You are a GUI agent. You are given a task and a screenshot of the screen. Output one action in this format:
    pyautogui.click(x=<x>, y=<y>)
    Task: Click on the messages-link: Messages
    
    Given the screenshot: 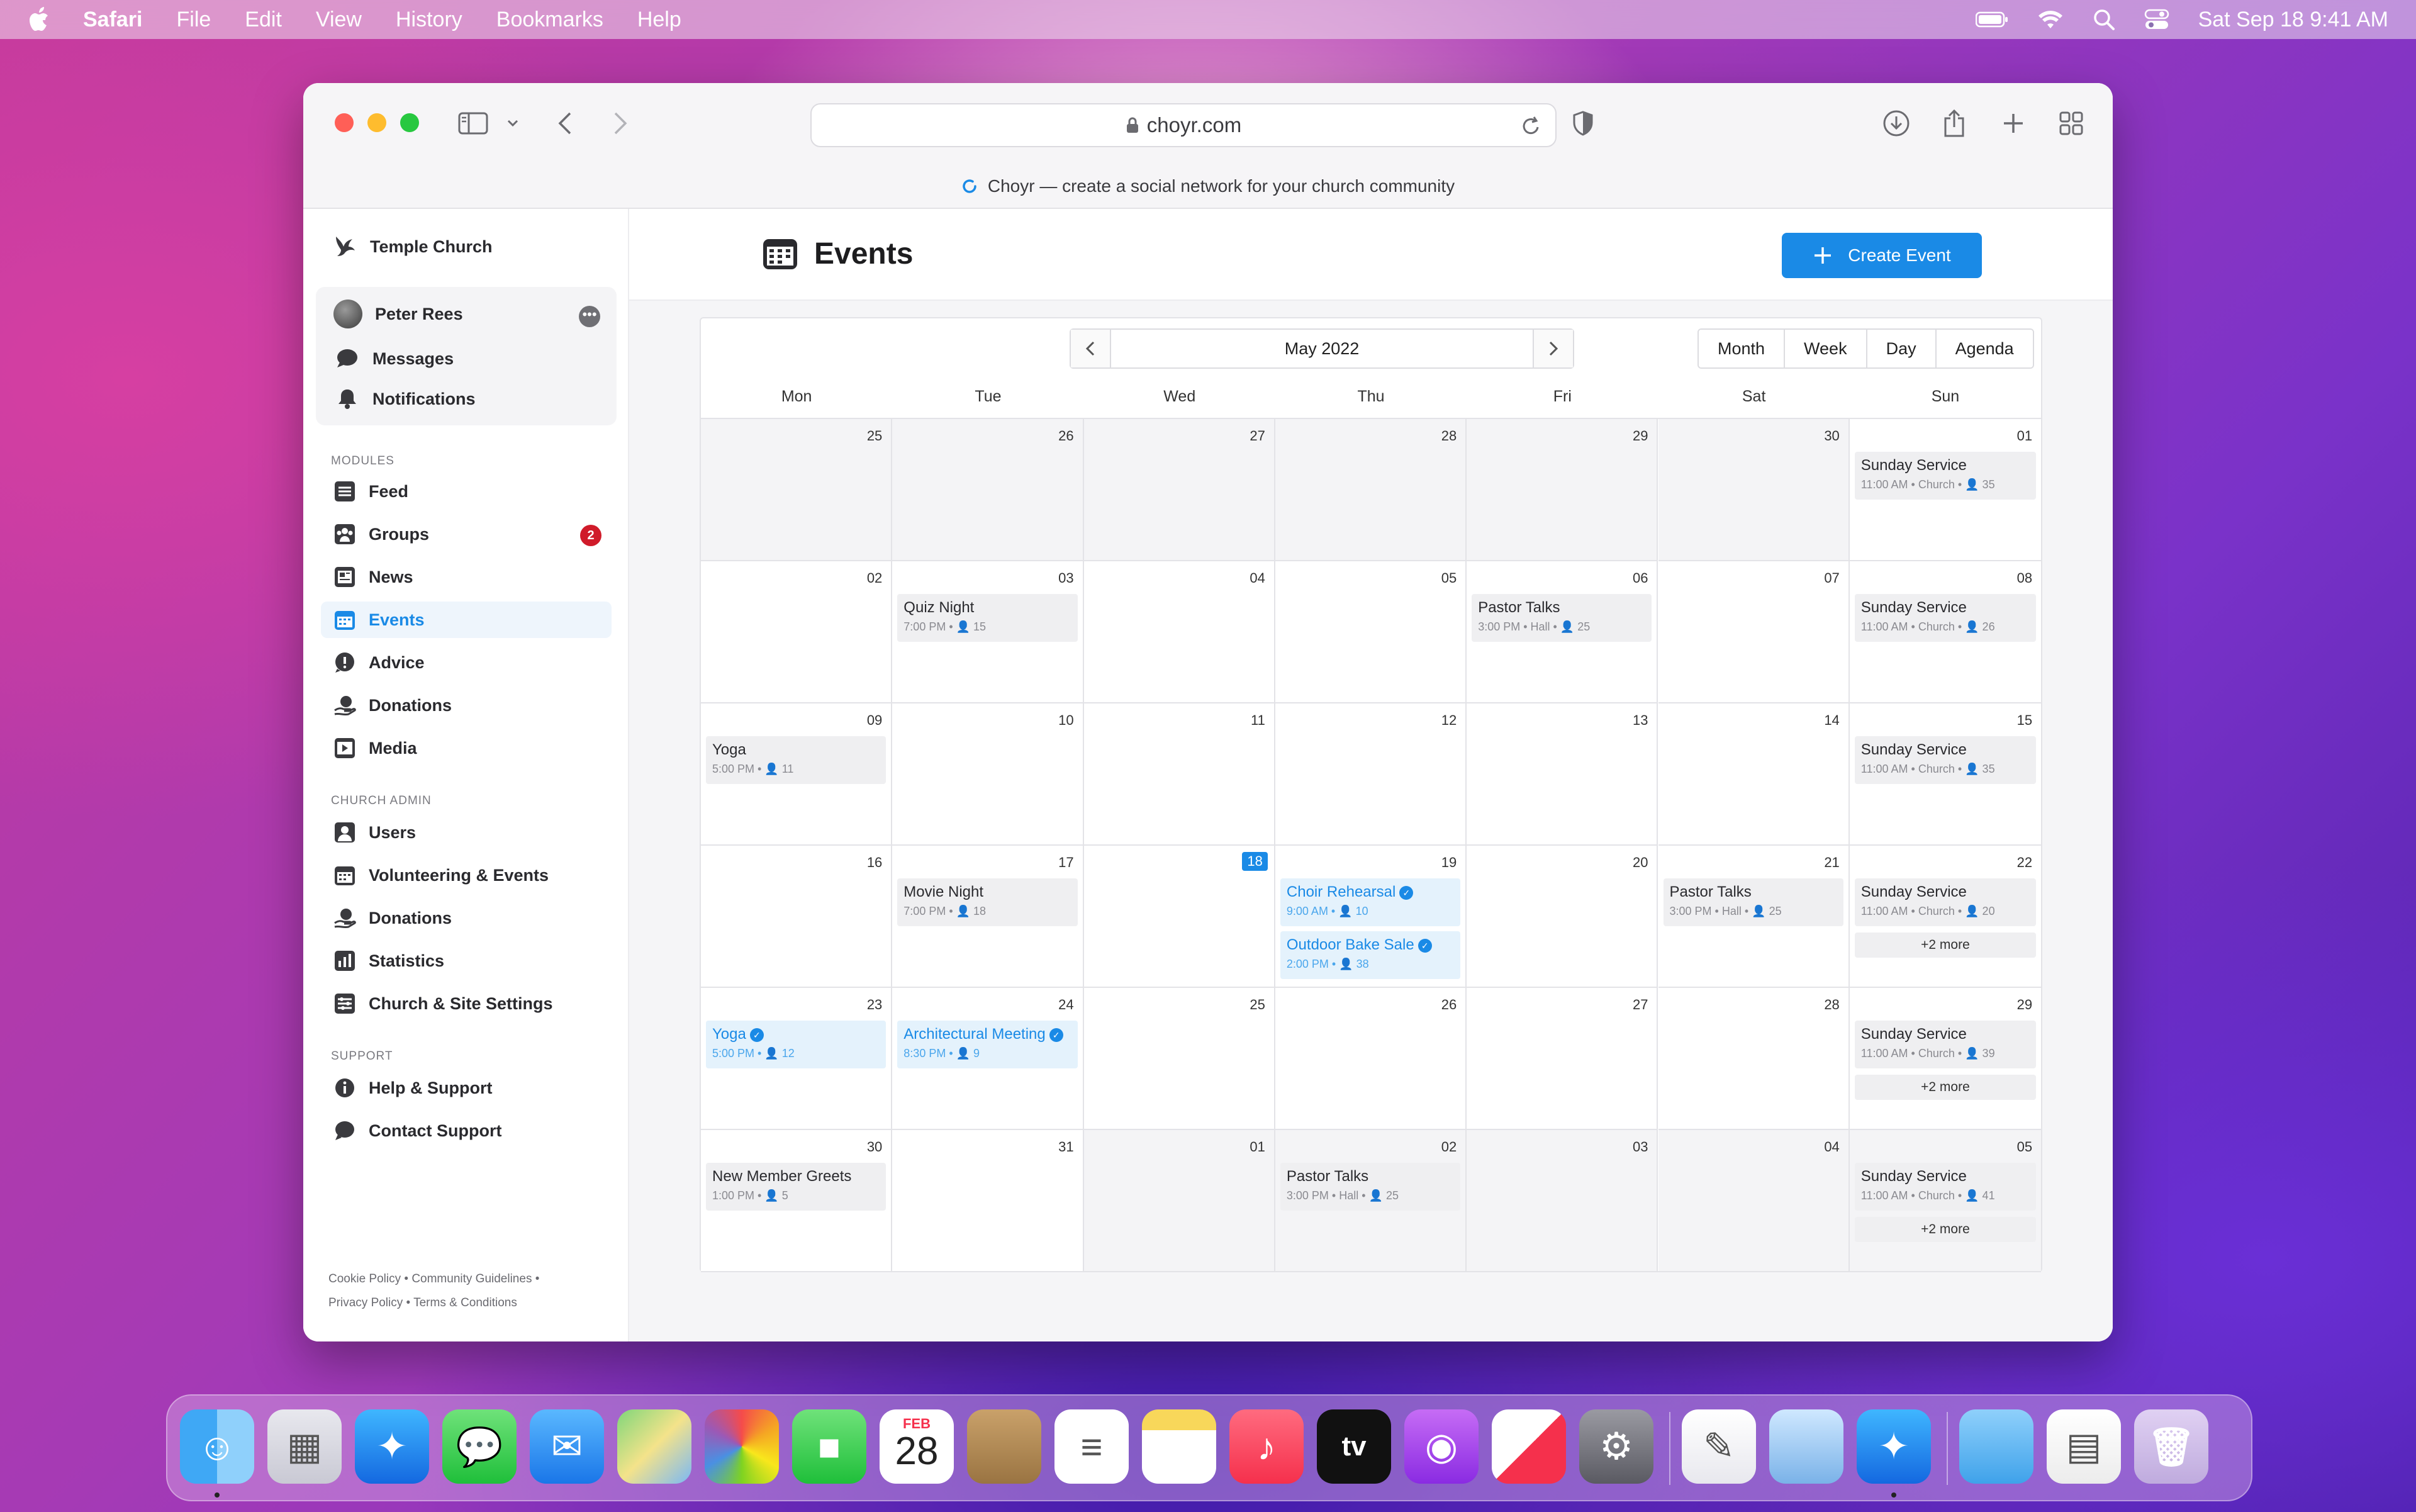 What is the action you would take?
    pyautogui.click(x=394, y=358)
    